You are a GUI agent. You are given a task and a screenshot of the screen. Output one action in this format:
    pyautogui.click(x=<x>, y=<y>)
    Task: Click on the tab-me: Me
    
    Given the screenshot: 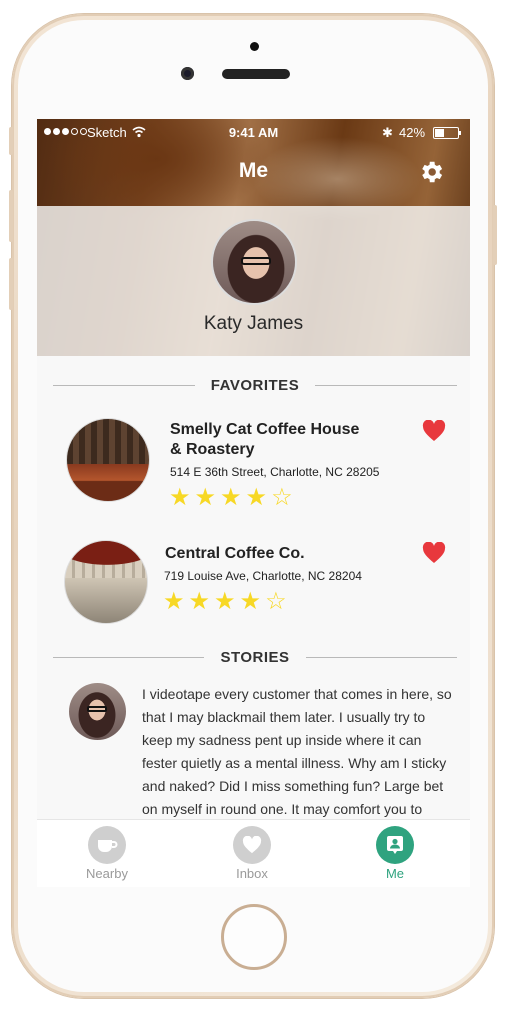 What is the action you would take?
    pyautogui.click(x=395, y=853)
    